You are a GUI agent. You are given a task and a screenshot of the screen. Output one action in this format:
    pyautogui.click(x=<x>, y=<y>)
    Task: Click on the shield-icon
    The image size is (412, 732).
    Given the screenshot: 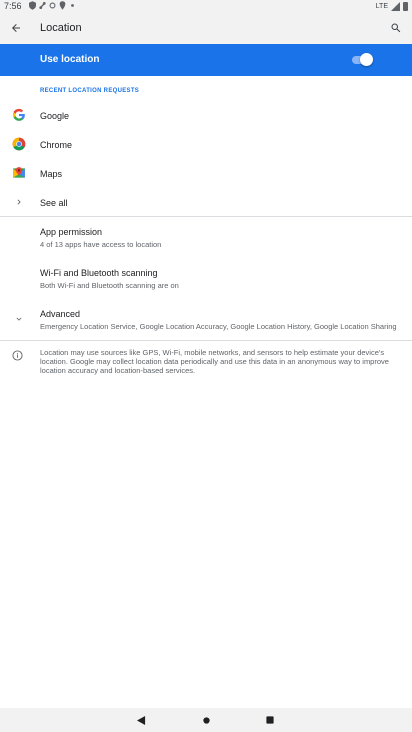 What is the action you would take?
    pyautogui.click(x=32, y=5)
    